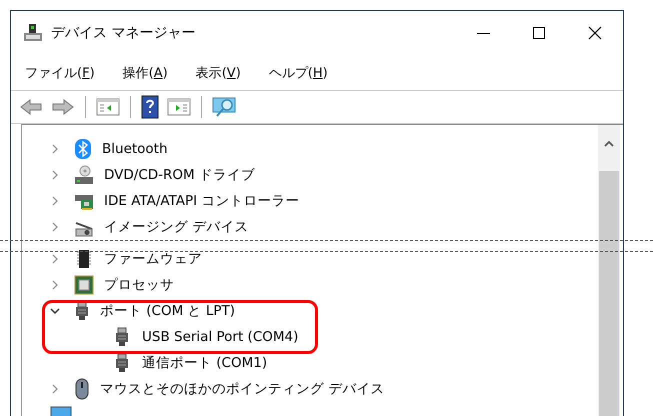 This screenshot has height=416, width=653. I want to click on window-title: デバイス マネージャー, so click(123, 33).